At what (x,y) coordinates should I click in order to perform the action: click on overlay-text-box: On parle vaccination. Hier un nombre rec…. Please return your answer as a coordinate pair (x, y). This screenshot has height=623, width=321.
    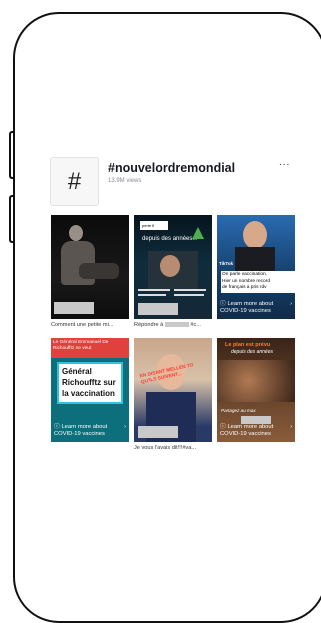
    Looking at the image, I should click on (258, 282).